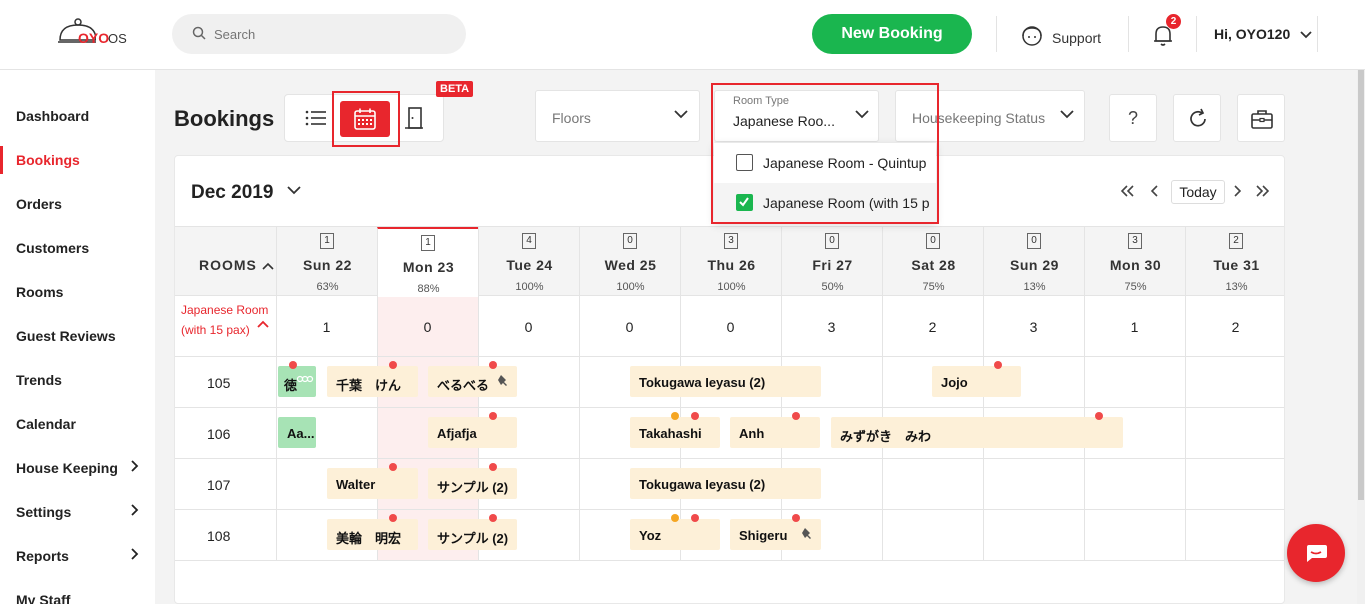  I want to click on sidebar-item-rooms: Rooms, so click(77, 292).